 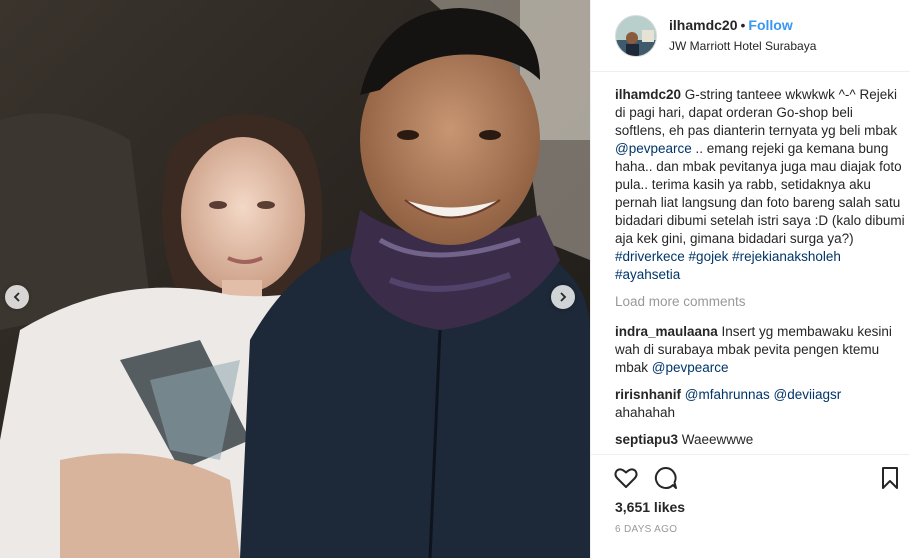 I want to click on hashtag-link: #rejekianaksholeh, so click(x=786, y=256).